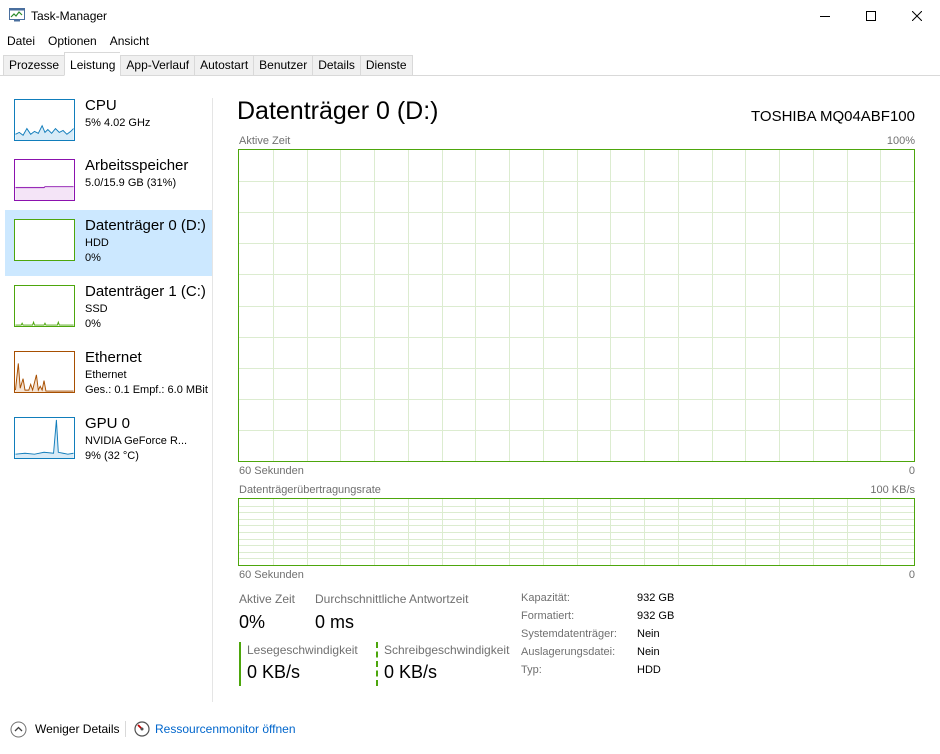 This screenshot has height=754, width=940. I want to click on transfer-rate-graph, so click(576, 532).